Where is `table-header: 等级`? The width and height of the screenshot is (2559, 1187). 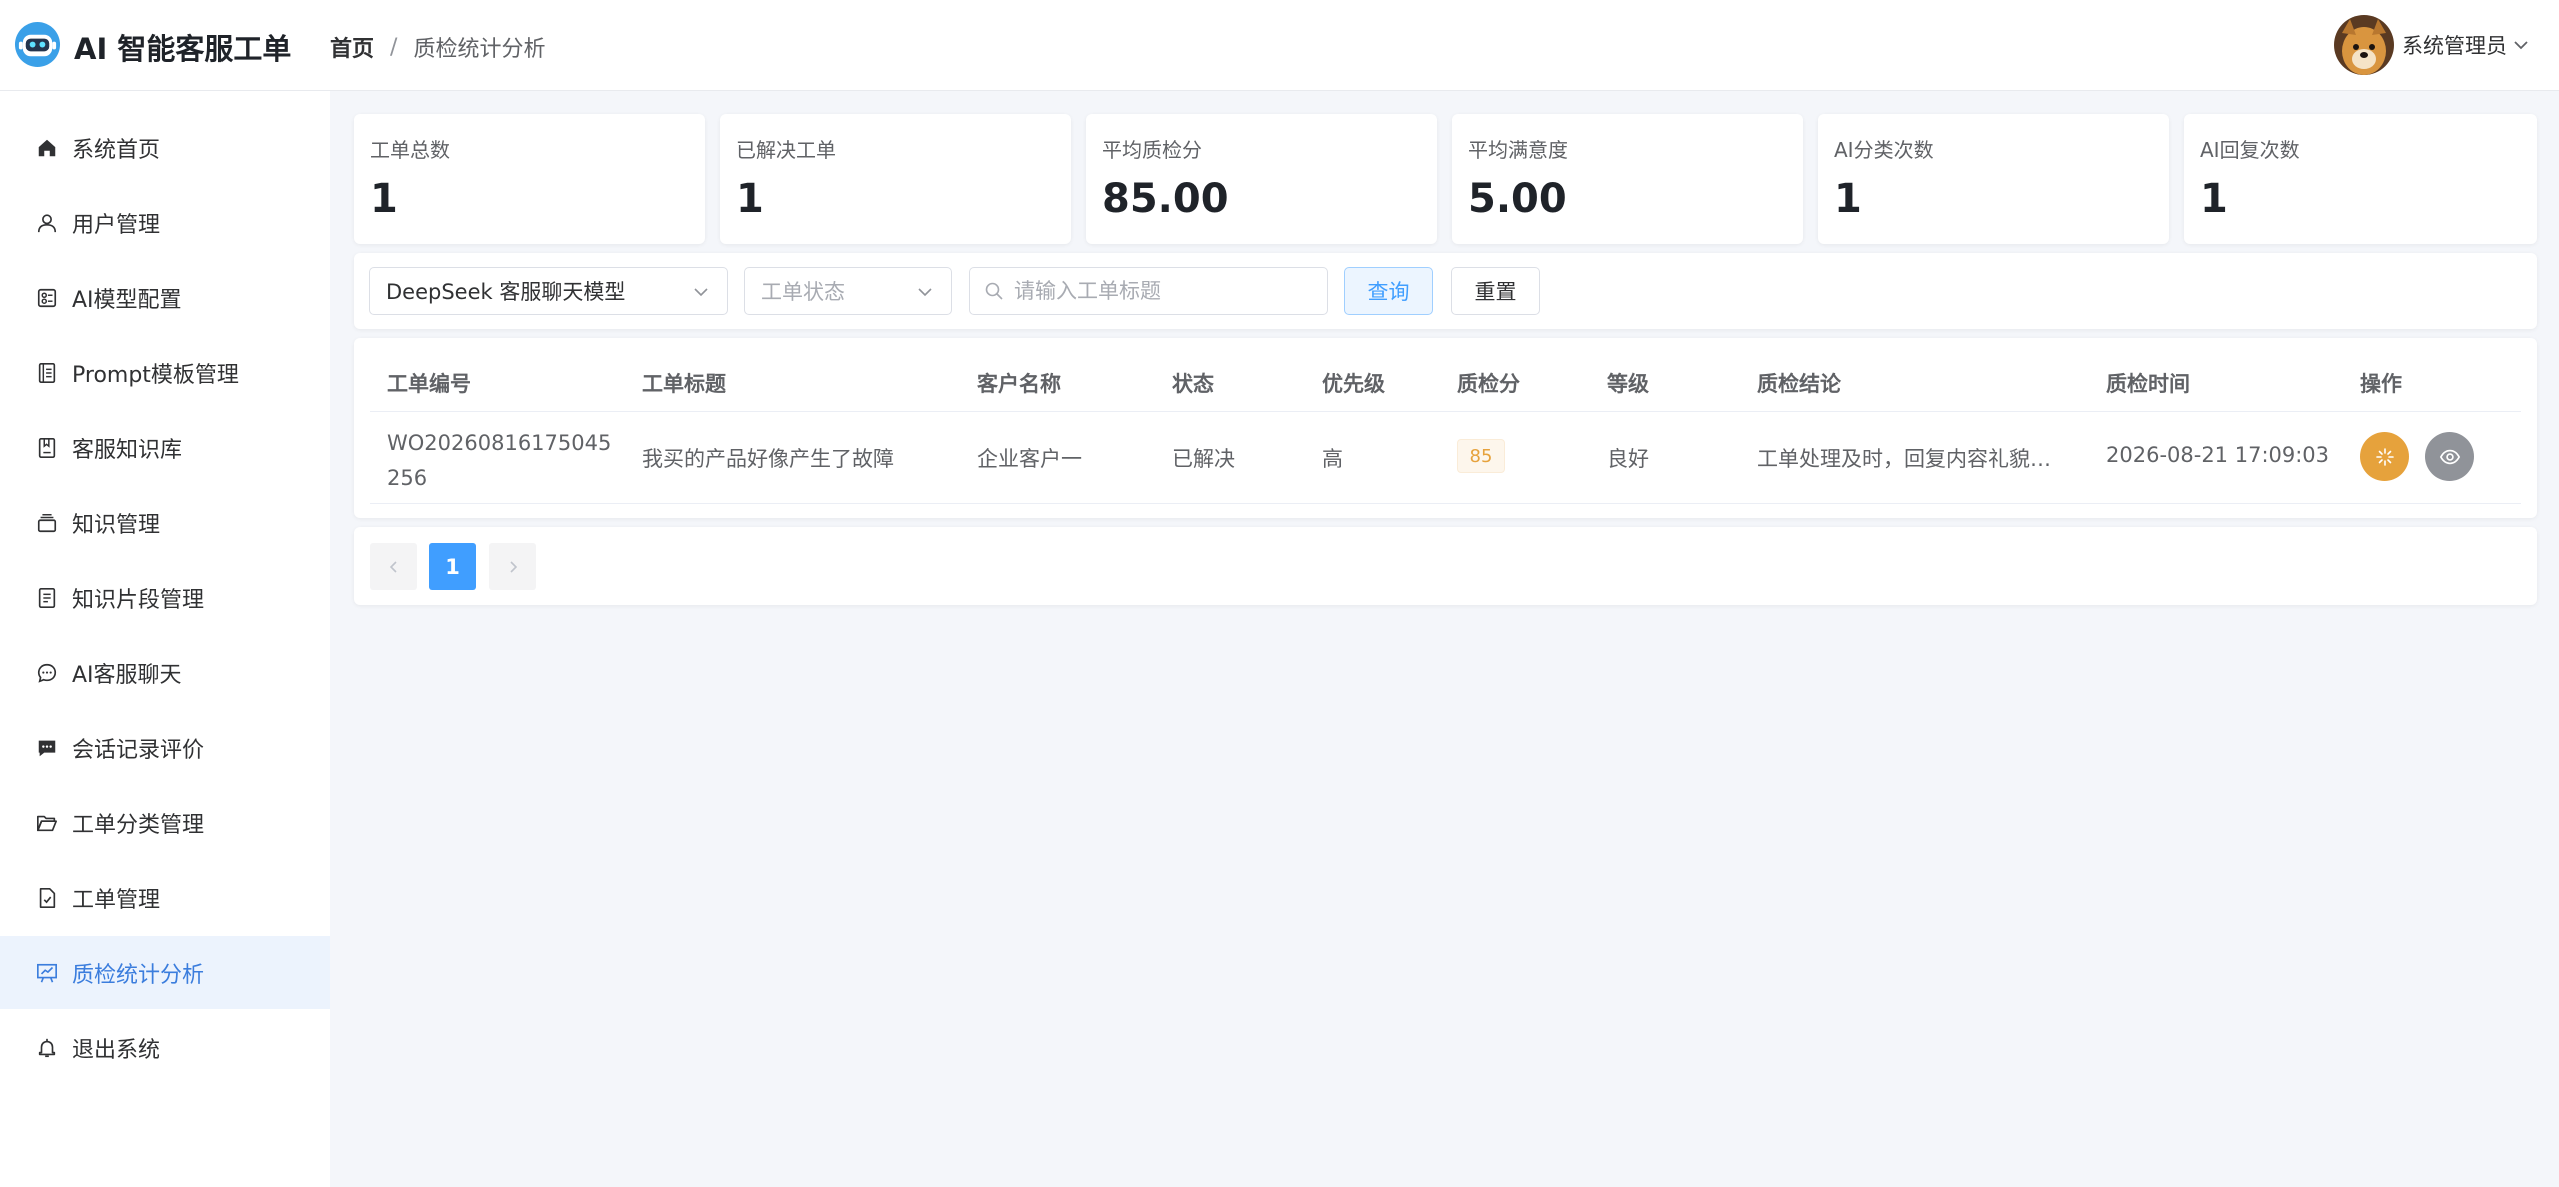 table-header: 等级 is located at coordinates (1628, 384).